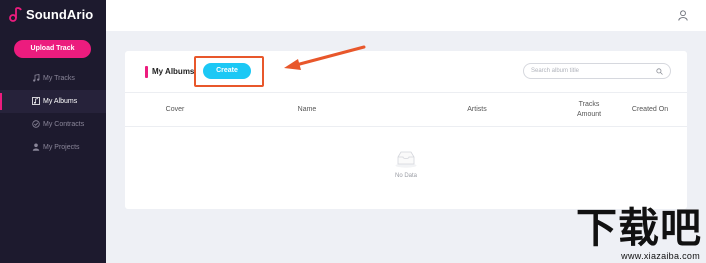  What do you see at coordinates (61, 147) in the screenshot?
I see `sidebar-item-label: My Projects` at bounding box center [61, 147].